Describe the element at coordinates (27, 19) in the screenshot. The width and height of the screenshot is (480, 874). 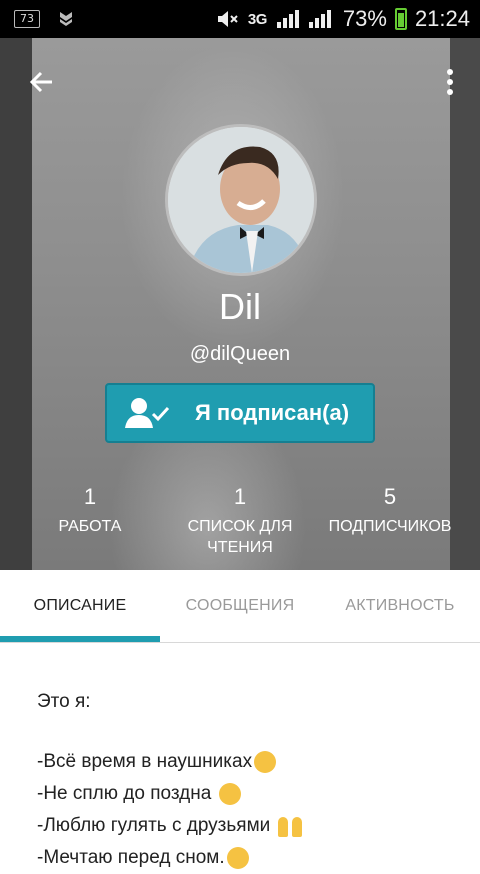
I see `notification-count-icon: 73` at that location.